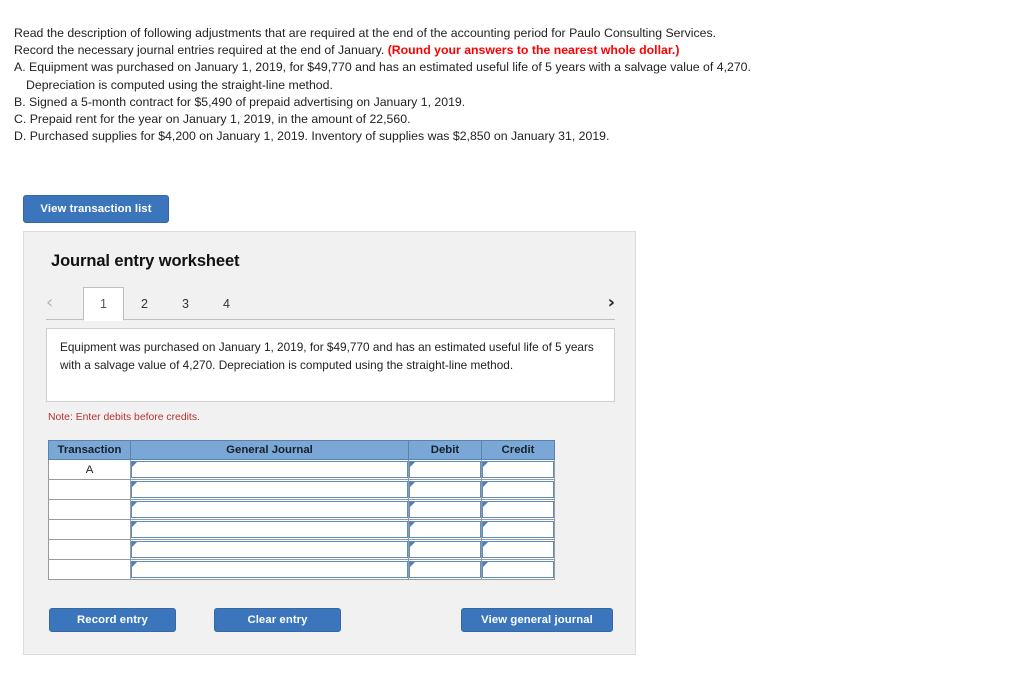 Image resolution: width=1024 pixels, height=680 pixels. What do you see at coordinates (611, 303) in the screenshot?
I see `next-tab-icon: ›` at bounding box center [611, 303].